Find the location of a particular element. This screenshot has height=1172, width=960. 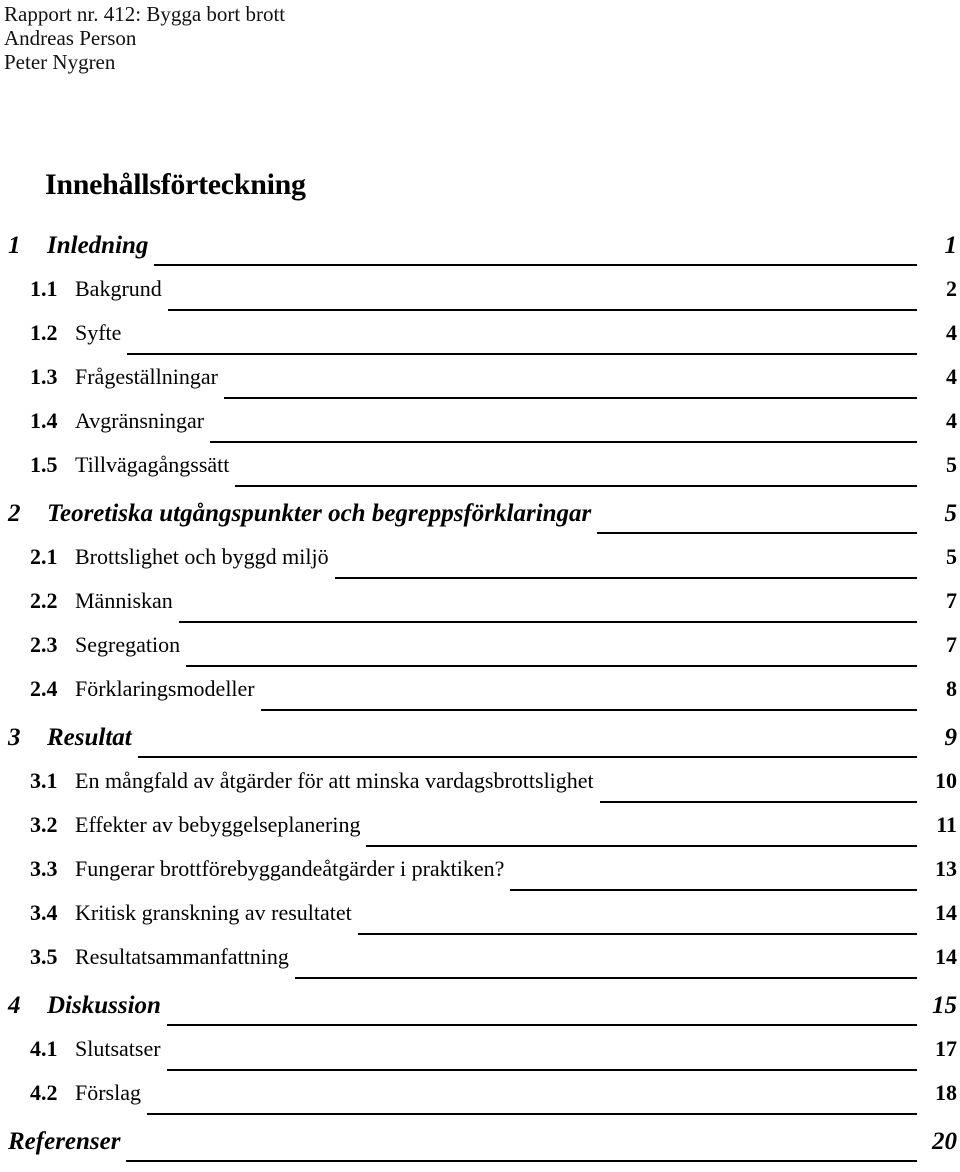

toc-entry-page-number: 18 is located at coordinates (946, 1092).